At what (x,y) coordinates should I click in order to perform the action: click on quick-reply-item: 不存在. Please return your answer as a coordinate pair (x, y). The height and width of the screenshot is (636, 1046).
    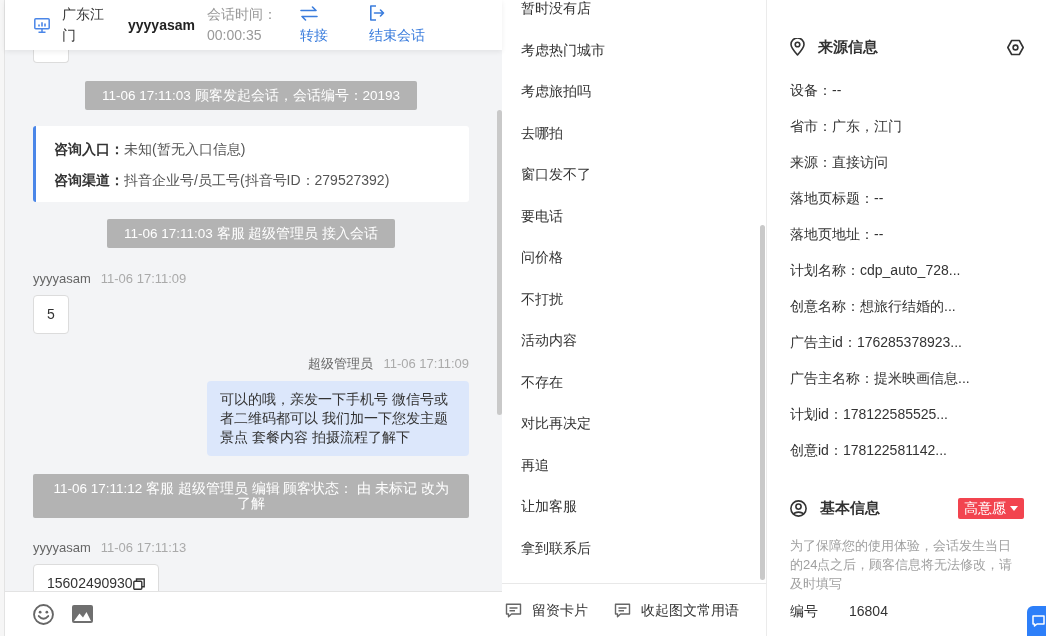
    Looking at the image, I should click on (542, 381).